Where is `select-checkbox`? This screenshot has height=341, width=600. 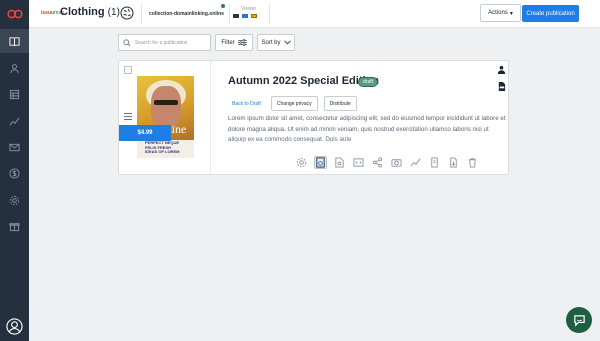
select-checkbox is located at coordinates (128, 70).